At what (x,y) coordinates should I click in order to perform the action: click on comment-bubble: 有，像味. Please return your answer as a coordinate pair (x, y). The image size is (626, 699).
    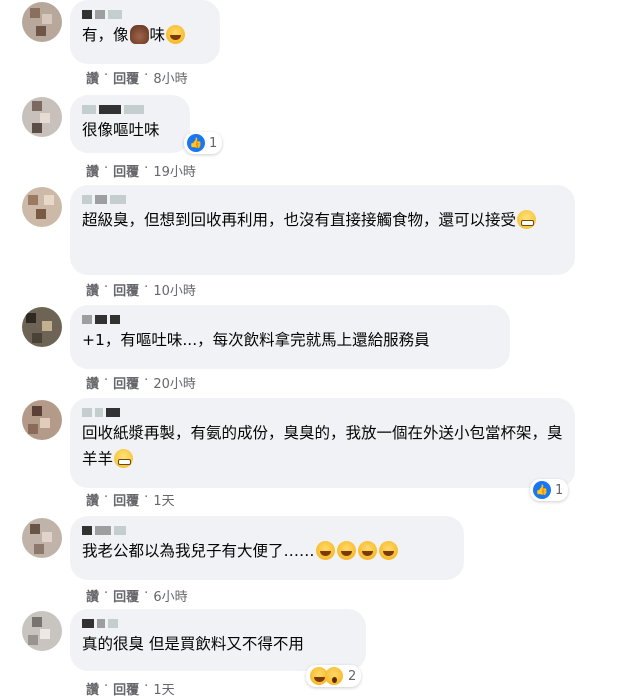
    Looking at the image, I should click on (145, 32).